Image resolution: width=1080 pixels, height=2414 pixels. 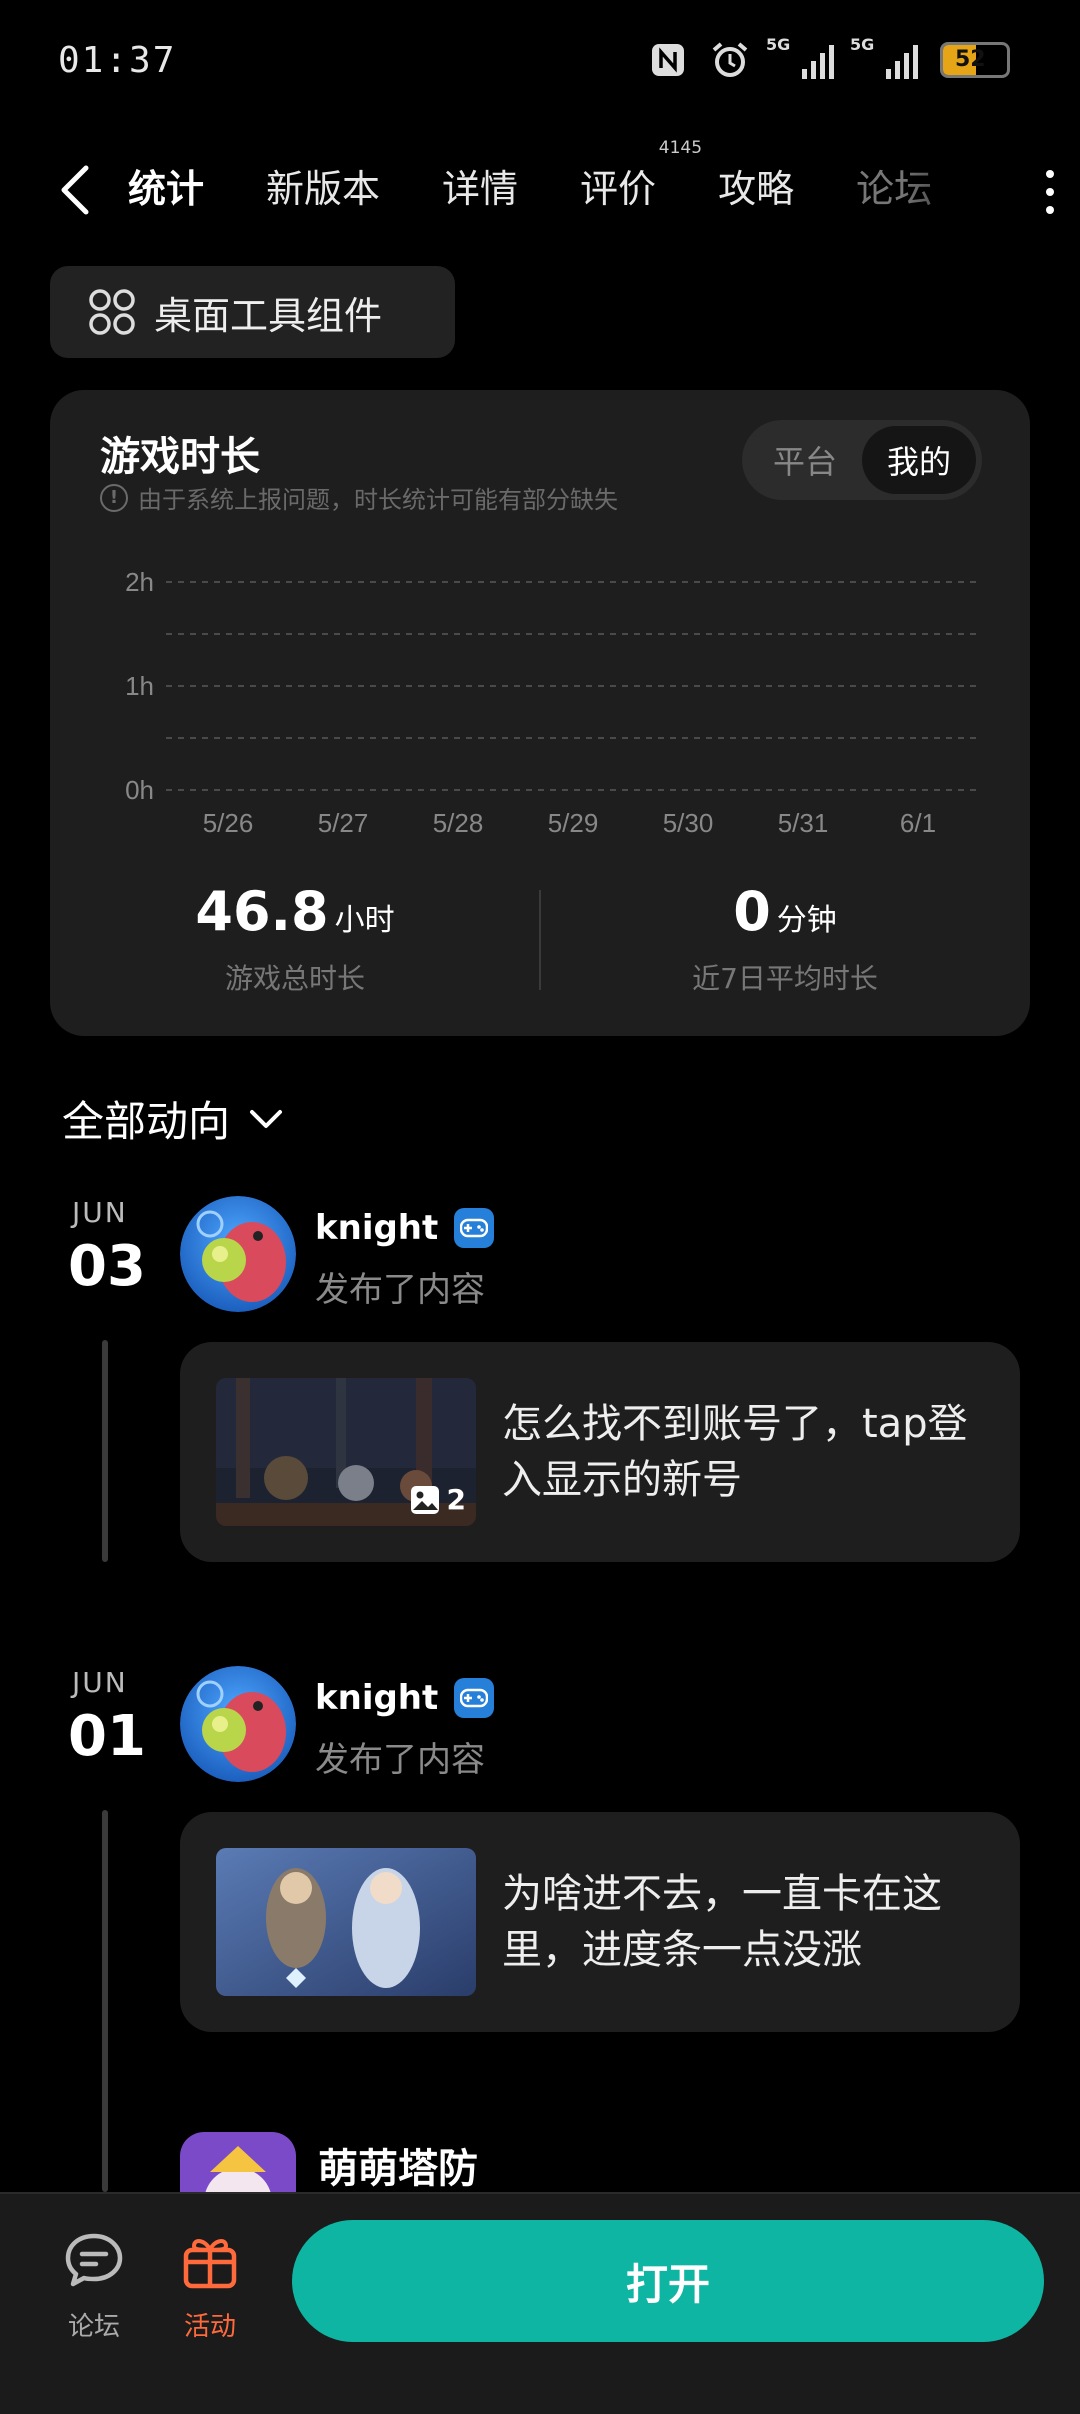 What do you see at coordinates (398, 2169) in the screenshot?
I see `game-title: 萌萌塔防` at bounding box center [398, 2169].